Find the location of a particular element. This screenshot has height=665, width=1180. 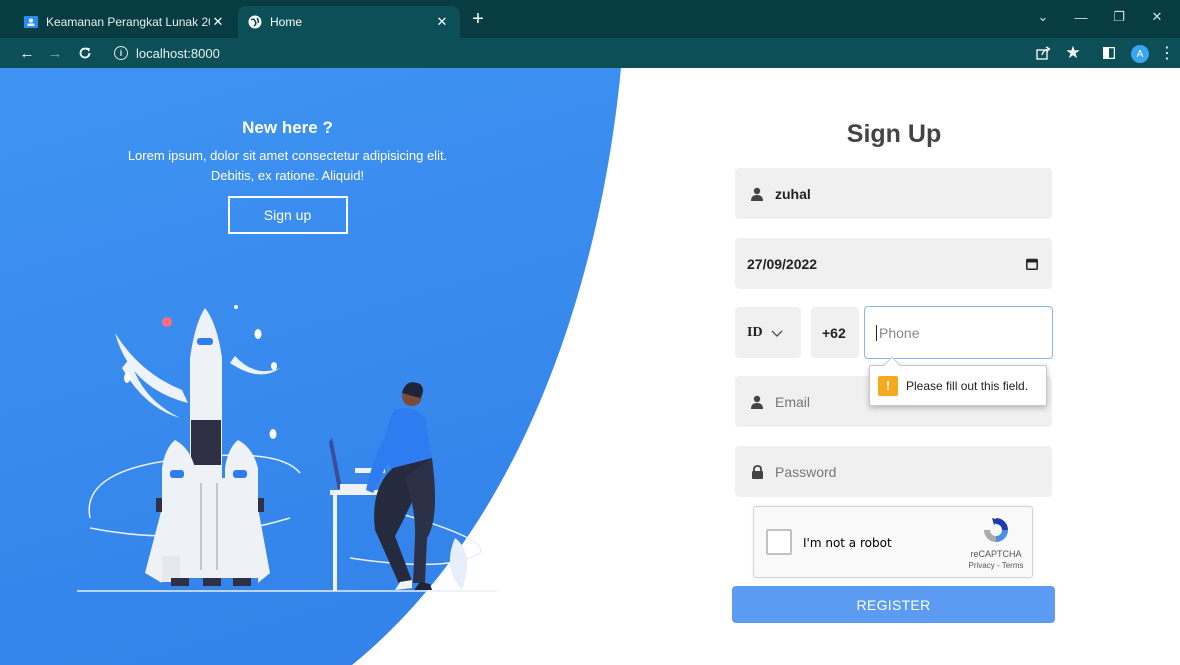

close-window-icon: ✕ is located at coordinates (1157, 17).